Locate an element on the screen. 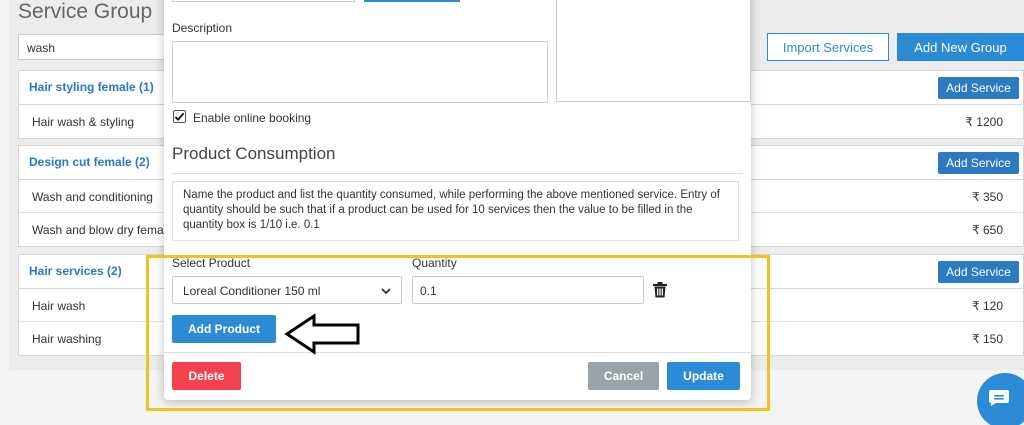  group-title: Hair services (2) is located at coordinates (75, 271).